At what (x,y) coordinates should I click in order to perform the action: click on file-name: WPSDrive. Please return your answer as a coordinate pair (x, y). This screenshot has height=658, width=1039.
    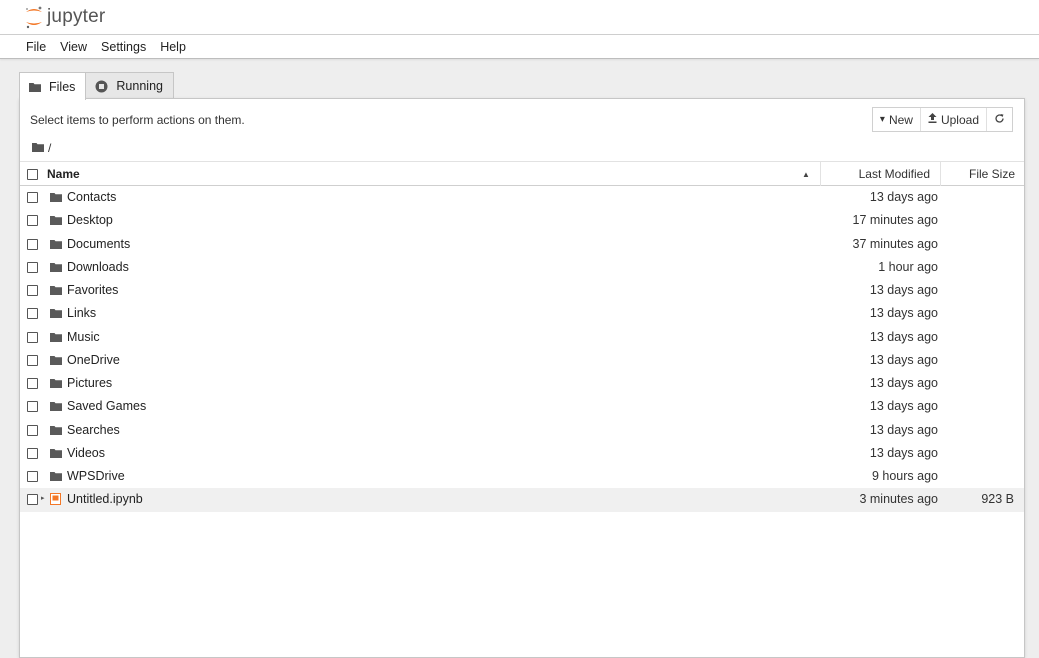
    Looking at the image, I should click on (96, 476).